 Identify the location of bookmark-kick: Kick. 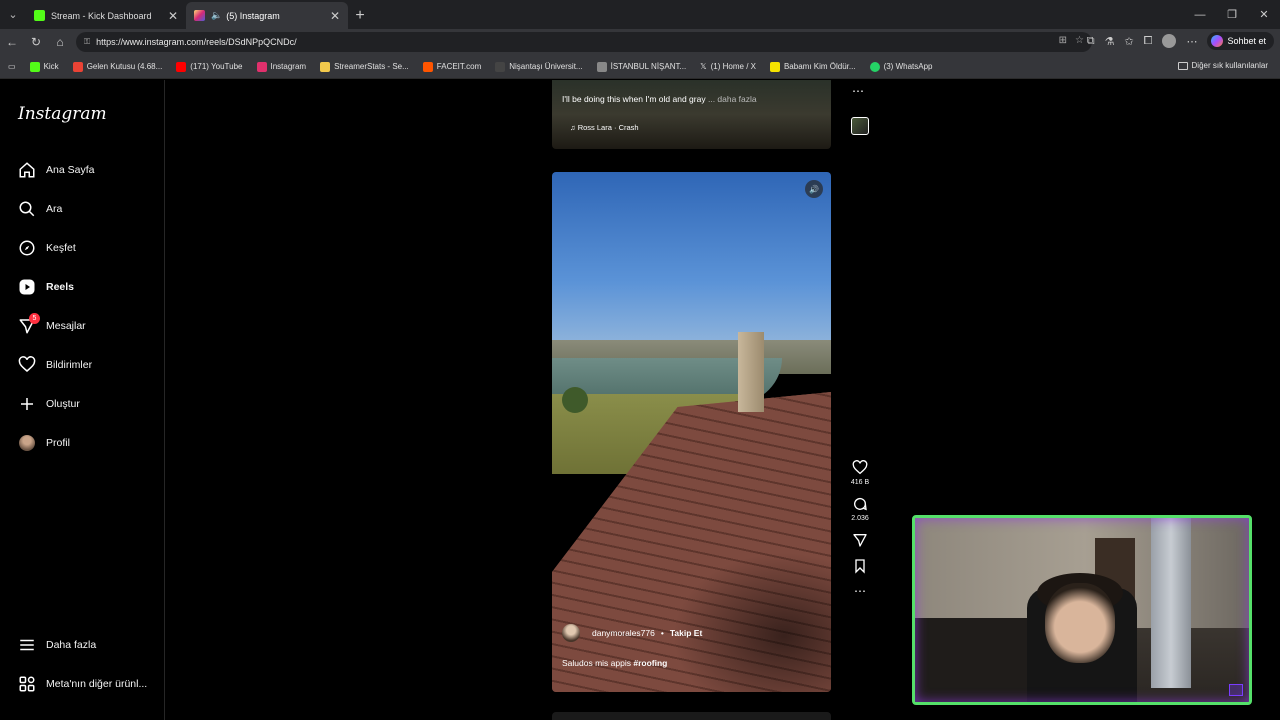
(44, 66).